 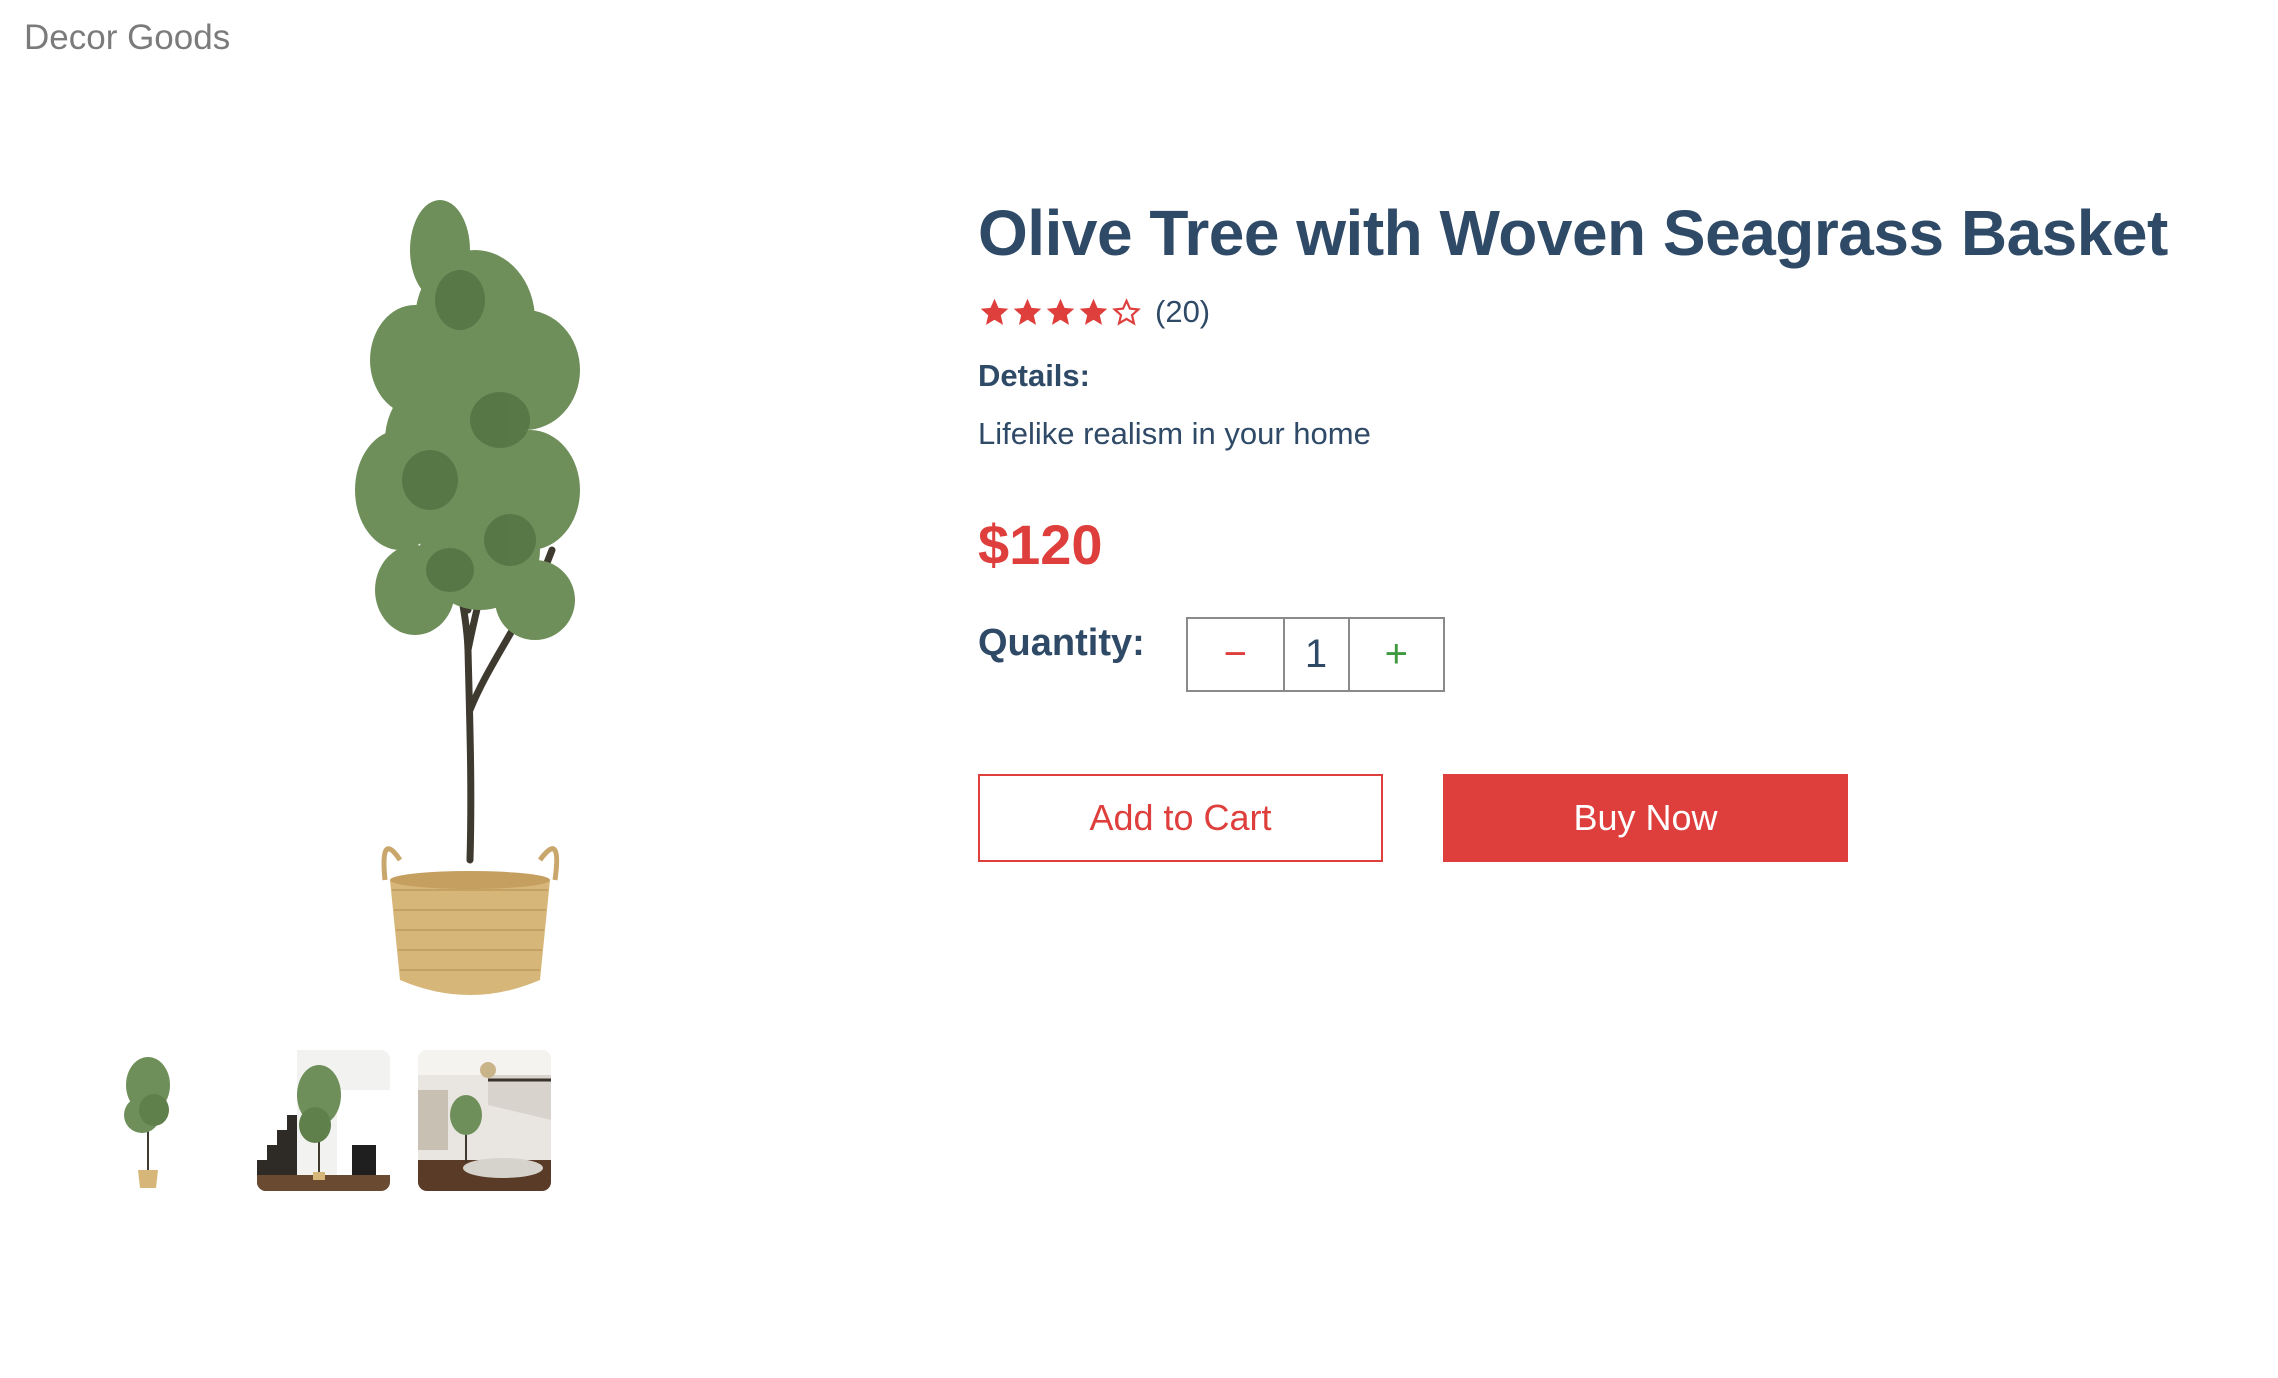 I want to click on thumbnail-strip, so click(x=337, y=1120).